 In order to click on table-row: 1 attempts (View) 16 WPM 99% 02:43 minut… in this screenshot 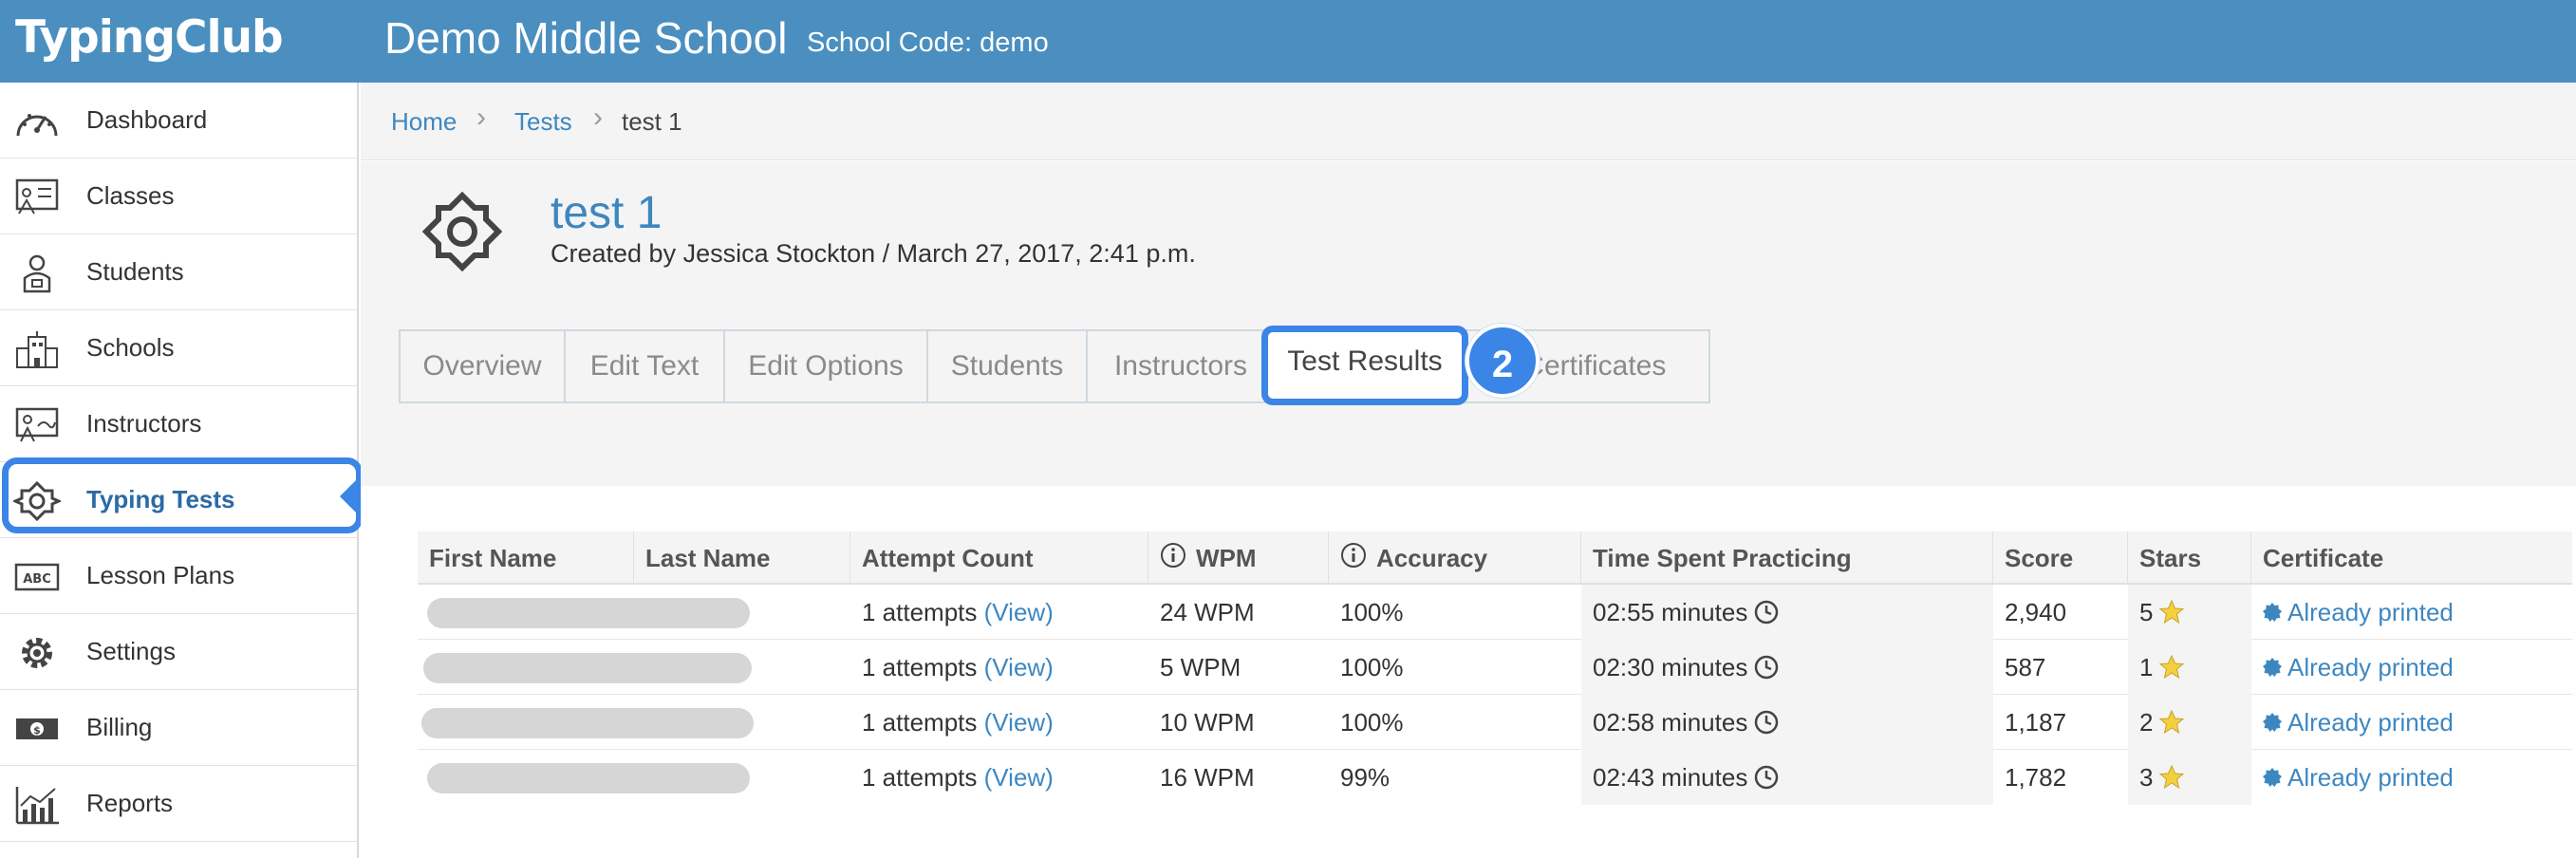, I will do `click(1495, 777)`.